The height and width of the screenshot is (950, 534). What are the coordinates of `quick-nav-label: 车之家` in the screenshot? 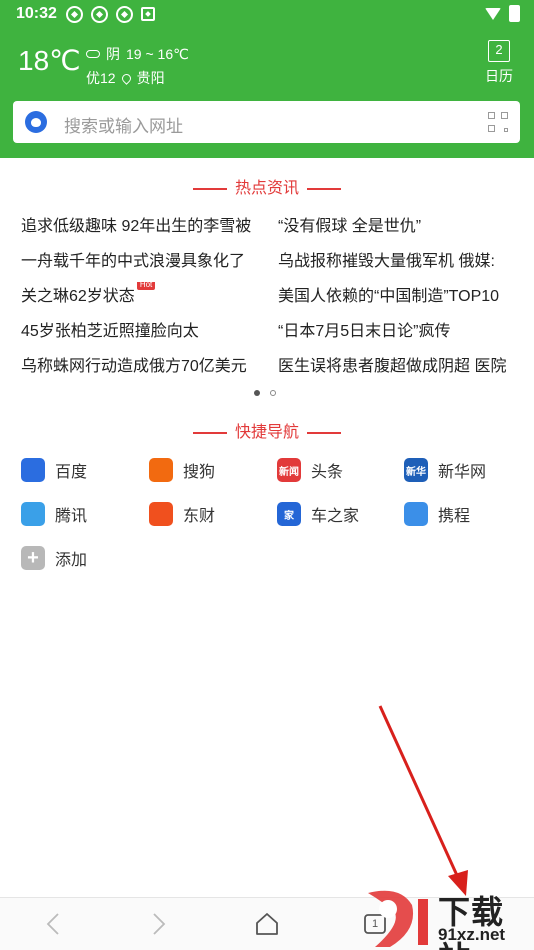 It's located at (335, 516).